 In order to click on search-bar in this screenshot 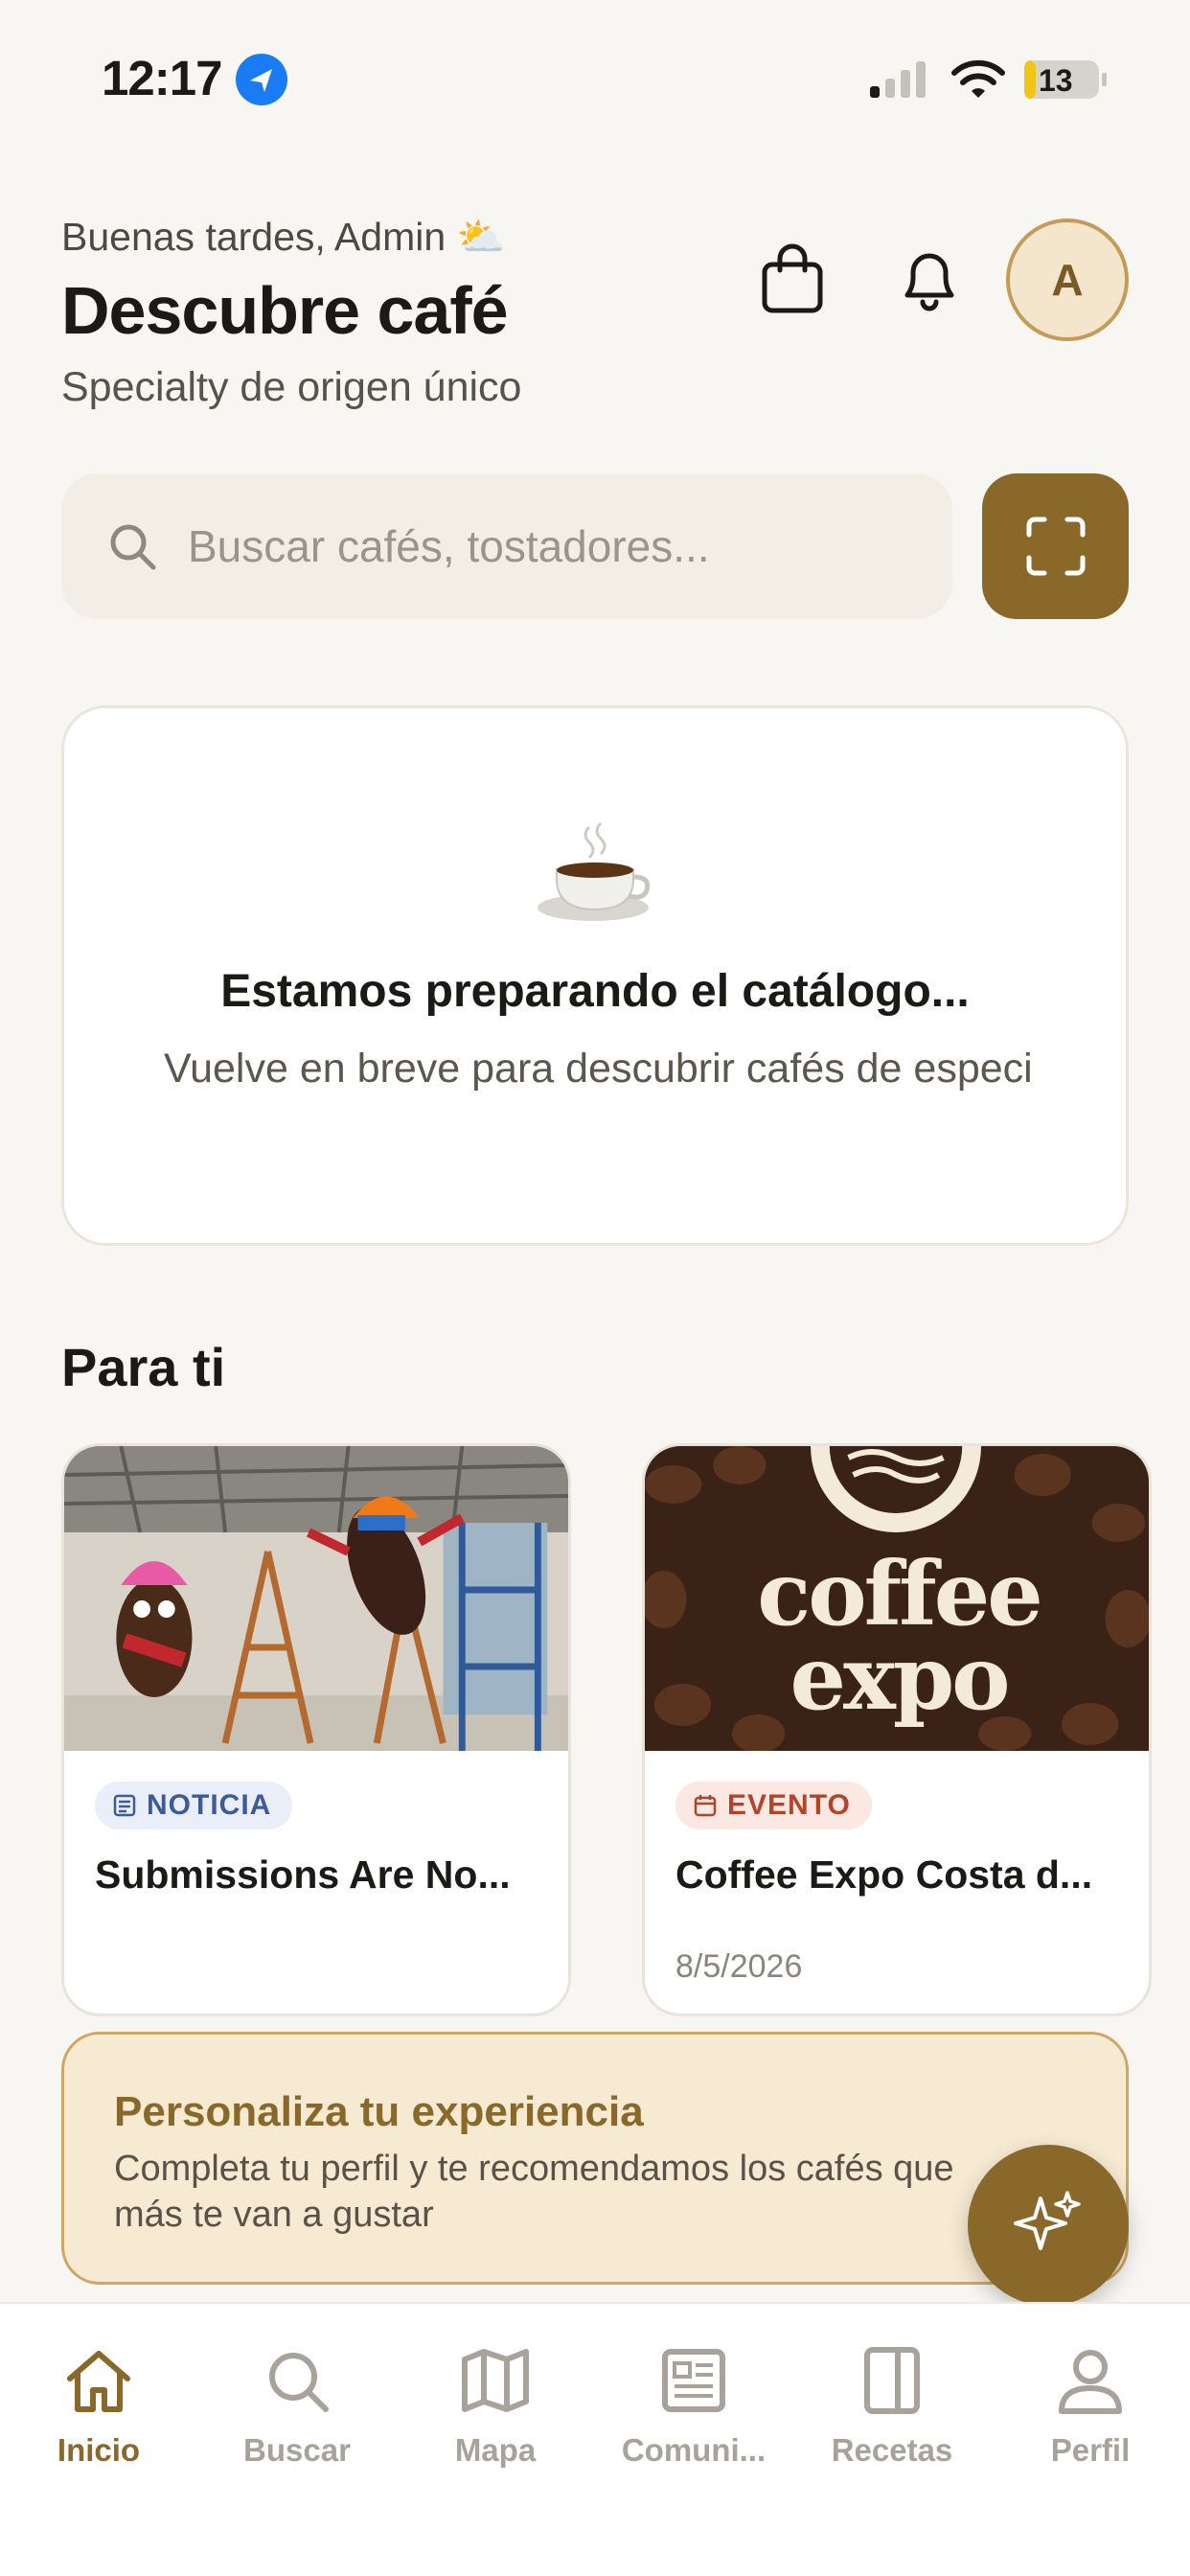, I will do `click(507, 546)`.